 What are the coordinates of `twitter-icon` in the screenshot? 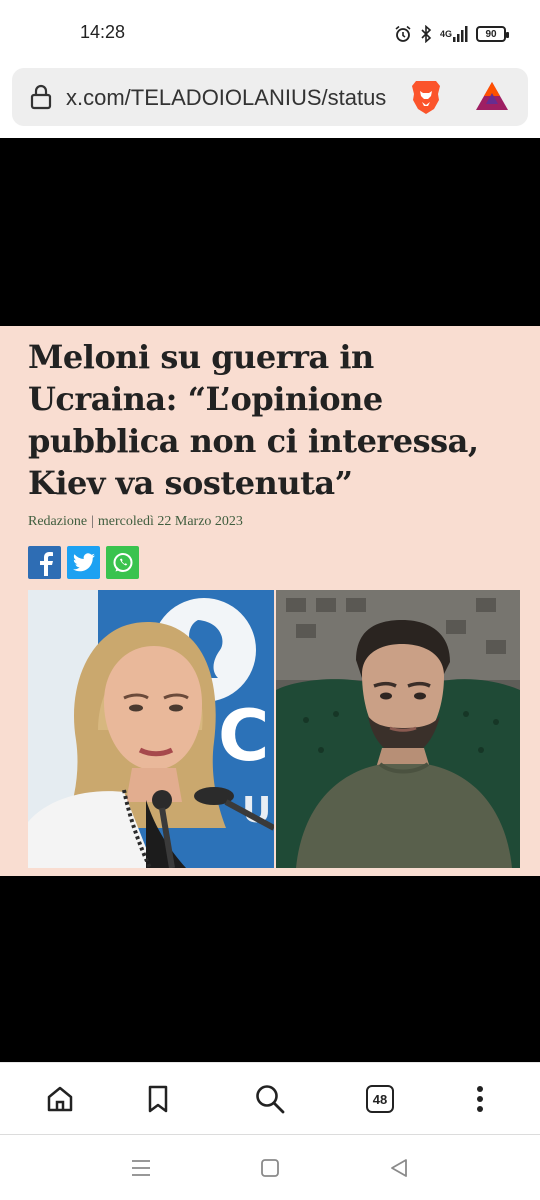 It's located at (83, 562).